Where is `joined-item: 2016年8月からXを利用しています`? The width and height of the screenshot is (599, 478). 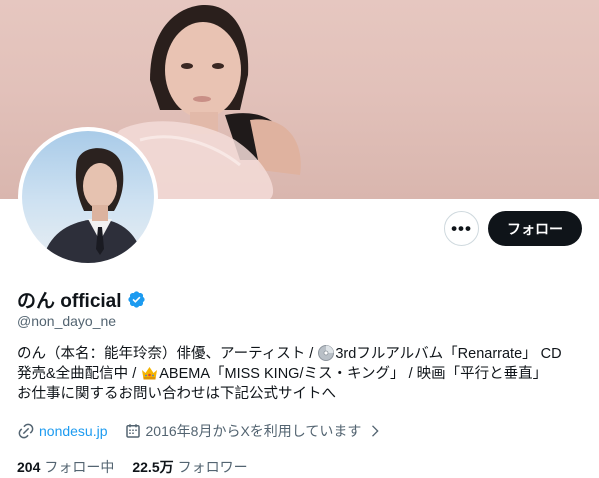
joined-item: 2016年8月からXを利用しています is located at coordinates (254, 431).